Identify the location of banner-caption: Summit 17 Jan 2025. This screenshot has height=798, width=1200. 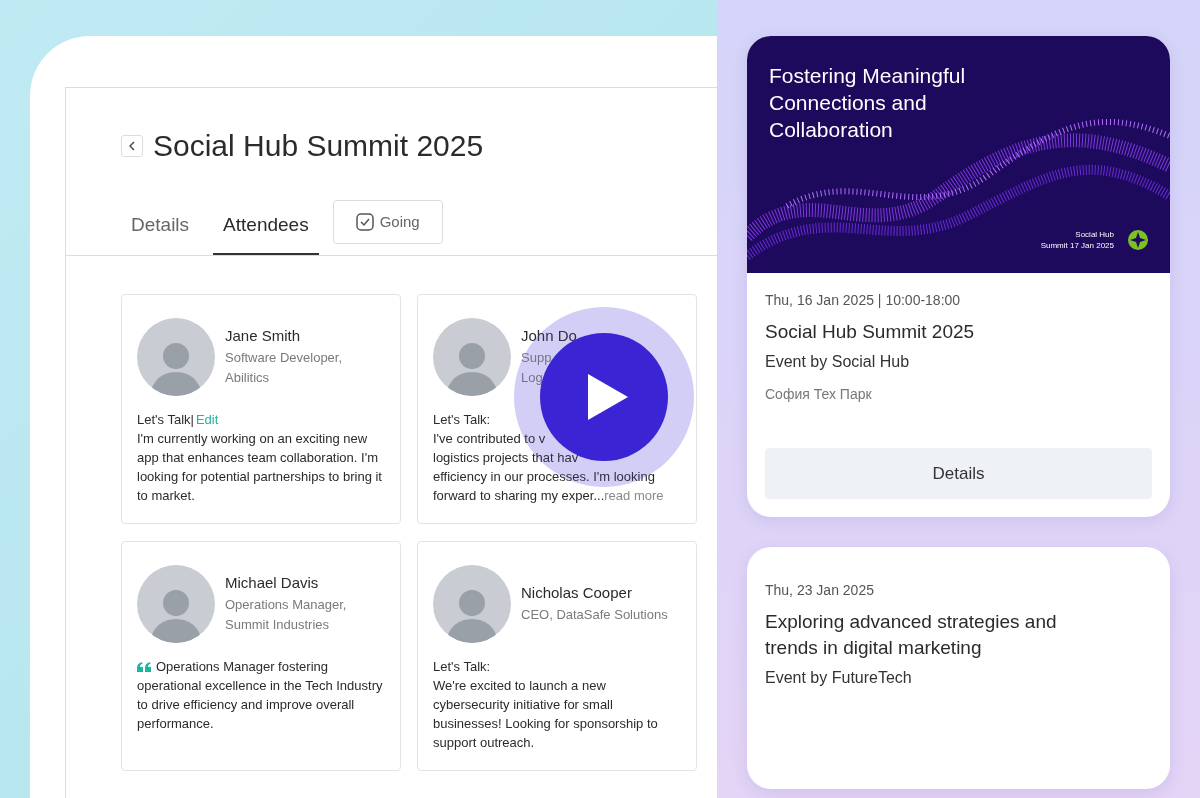
(1077, 245).